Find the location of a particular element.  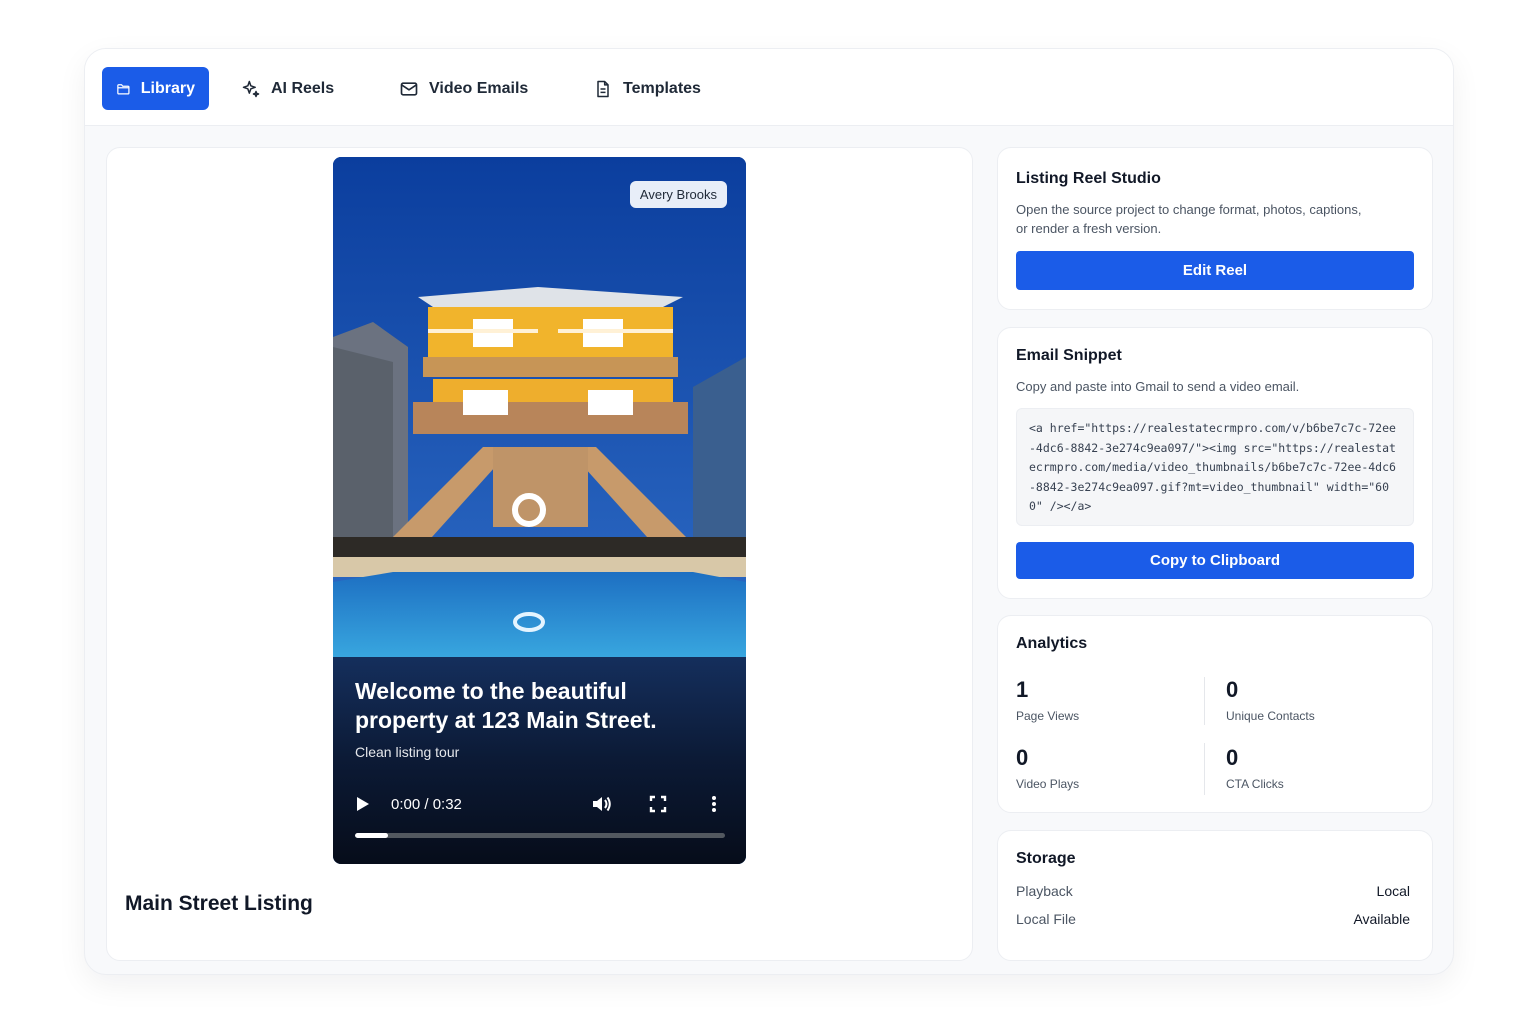

stat-label: CTA Clicks is located at coordinates (1255, 784).